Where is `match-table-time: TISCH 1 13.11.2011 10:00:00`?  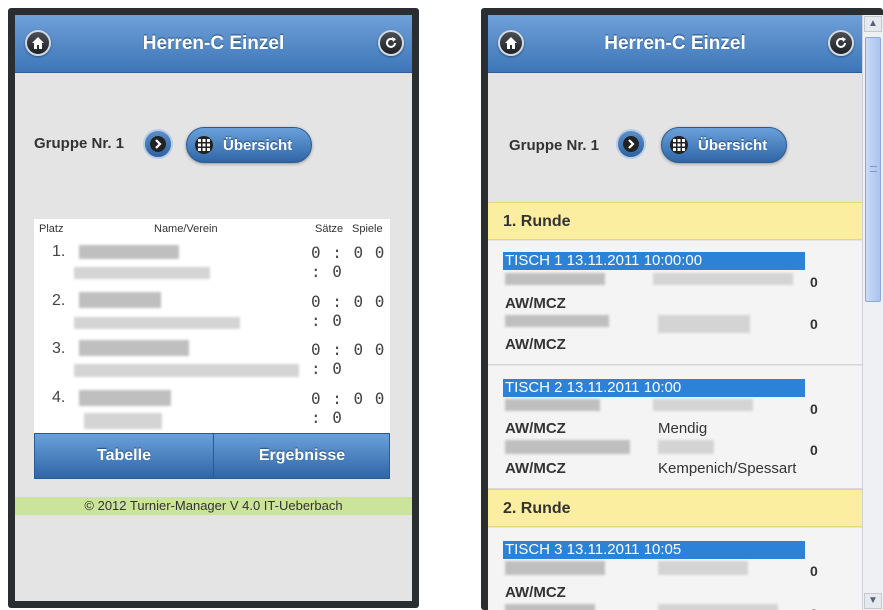 match-table-time: TISCH 1 13.11.2011 10:00:00 is located at coordinates (654, 261).